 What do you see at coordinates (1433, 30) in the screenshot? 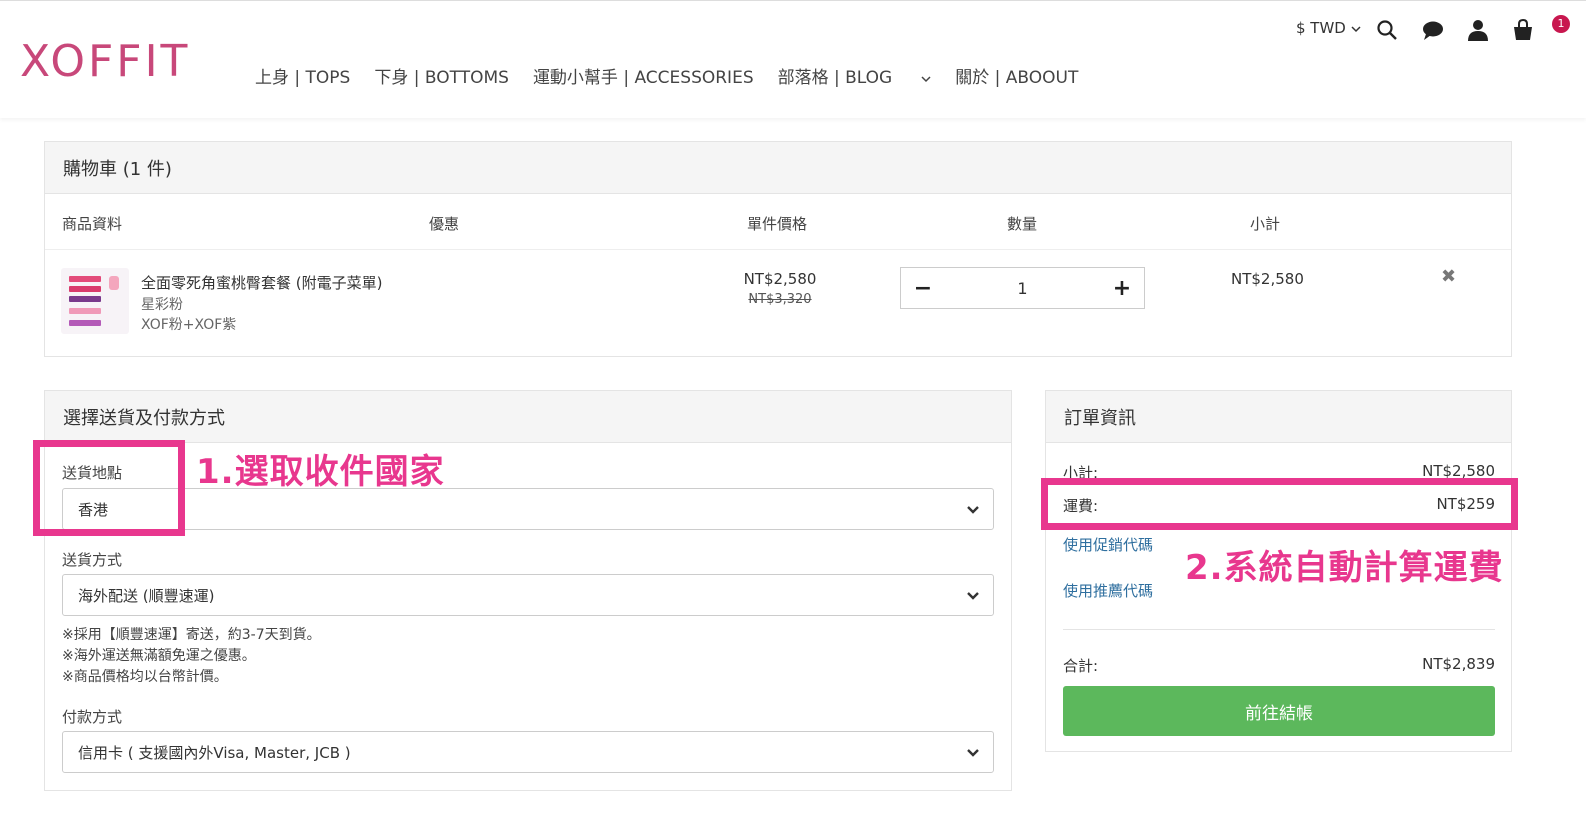
I see `chat-icon` at bounding box center [1433, 30].